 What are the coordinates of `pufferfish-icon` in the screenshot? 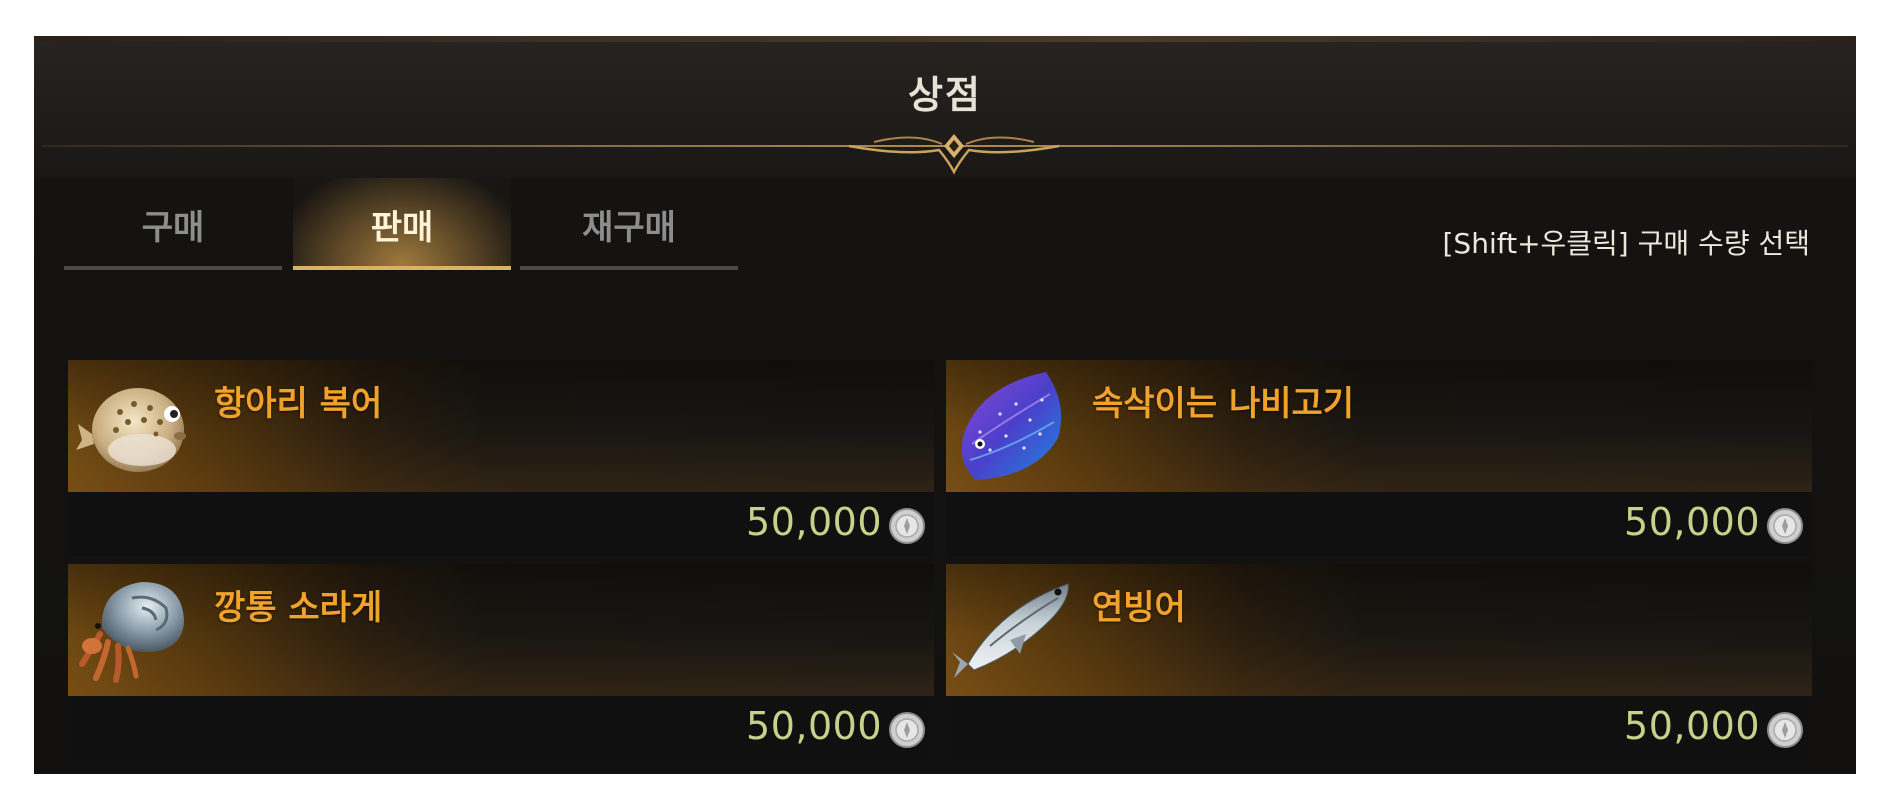 It's located at (131, 430).